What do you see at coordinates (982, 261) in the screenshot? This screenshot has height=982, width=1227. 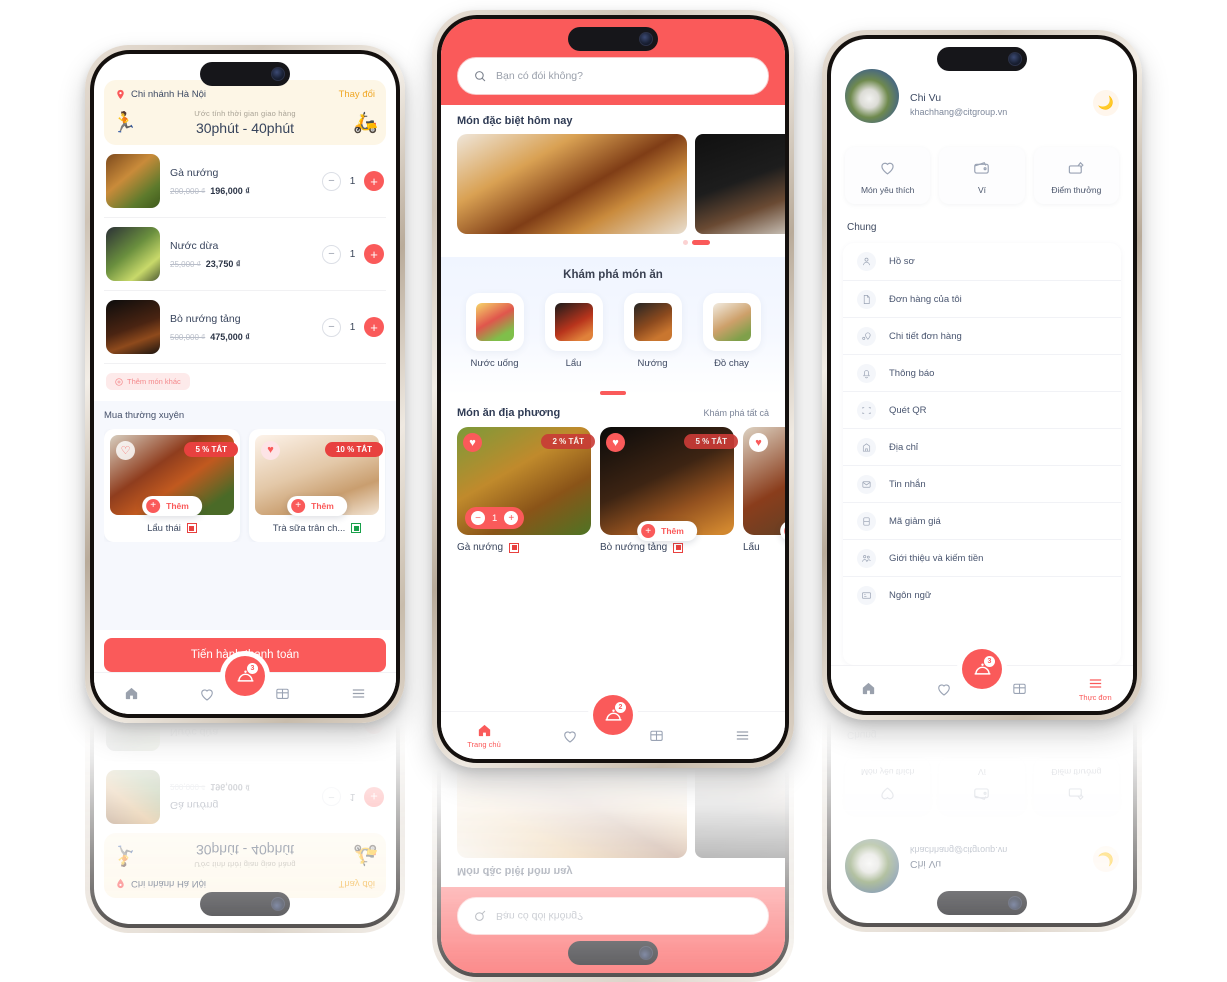 I see `menu-item-profile: Hồ sơ` at bounding box center [982, 261].